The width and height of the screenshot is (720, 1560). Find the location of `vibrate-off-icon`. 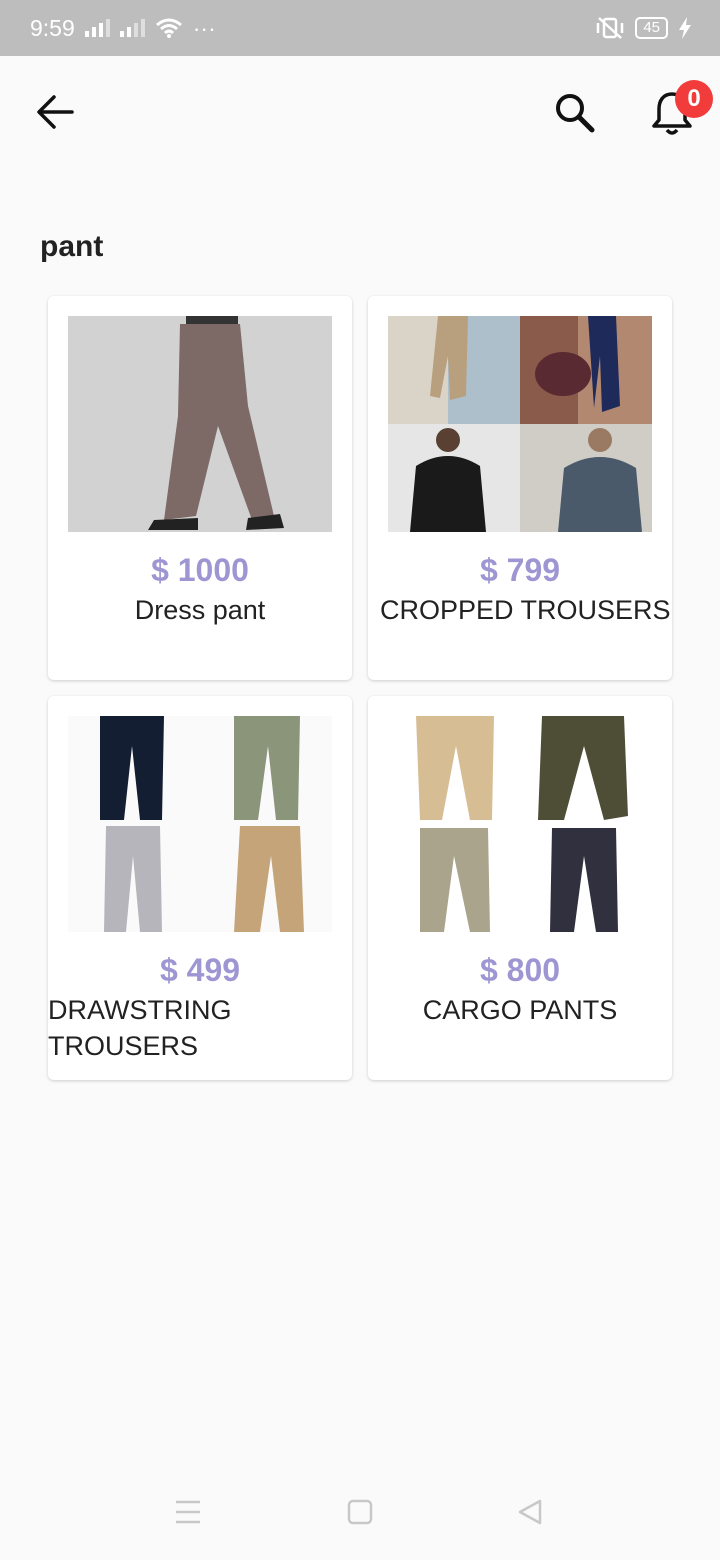

vibrate-off-icon is located at coordinates (610, 28).